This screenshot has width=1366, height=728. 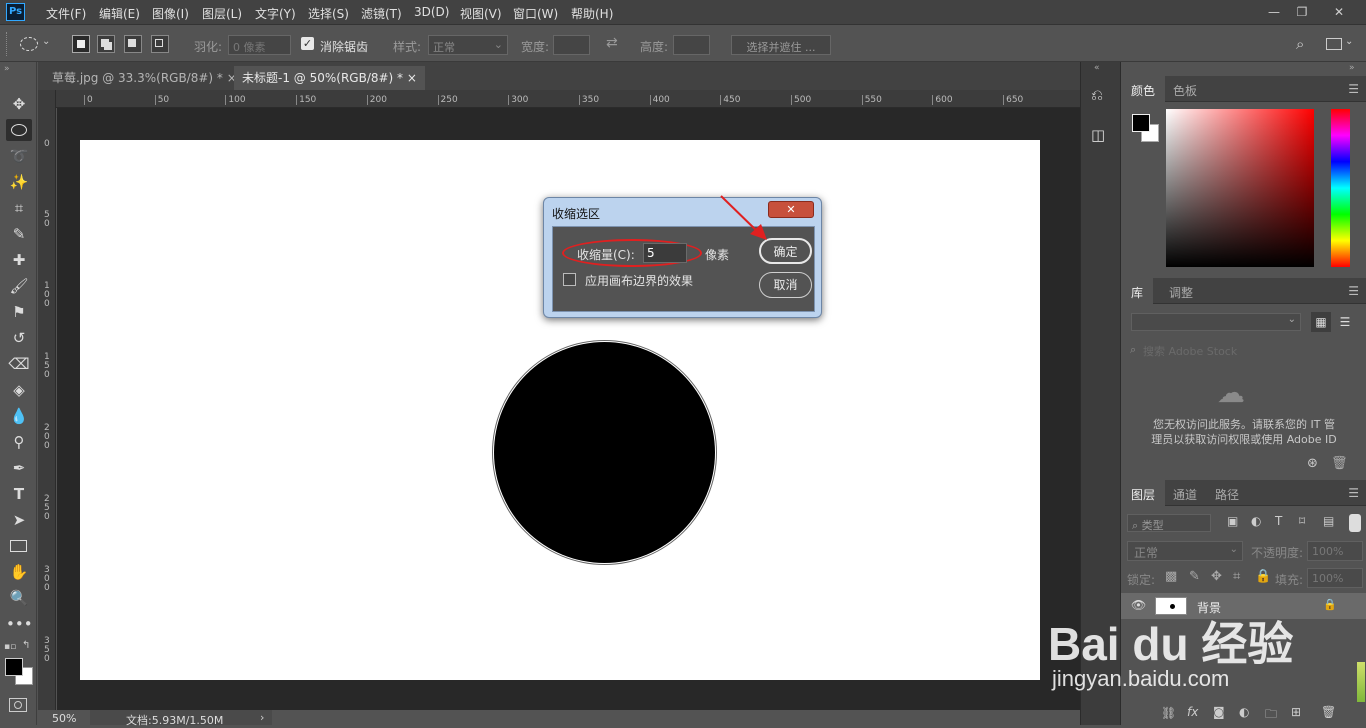 I want to click on brush-tool-icon: 🖌, so click(x=19, y=286).